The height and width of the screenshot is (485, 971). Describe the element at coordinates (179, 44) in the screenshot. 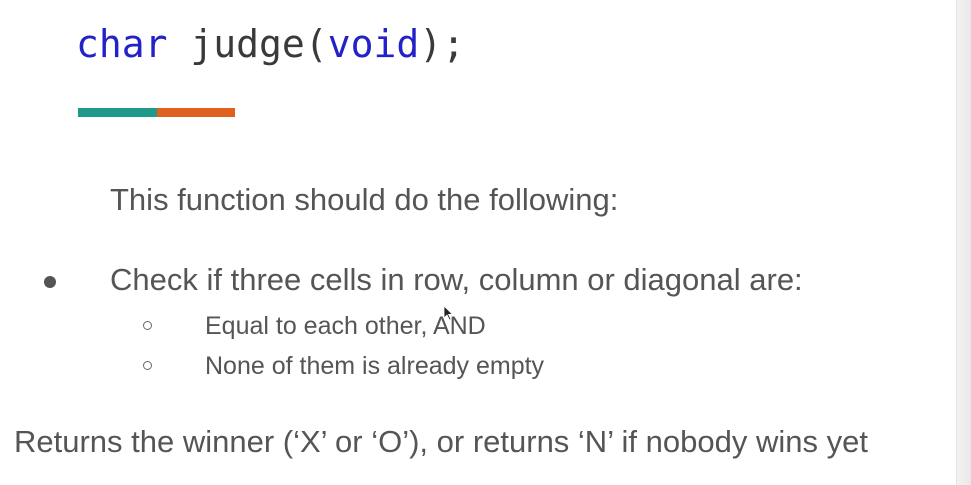

I see `title-space` at that location.